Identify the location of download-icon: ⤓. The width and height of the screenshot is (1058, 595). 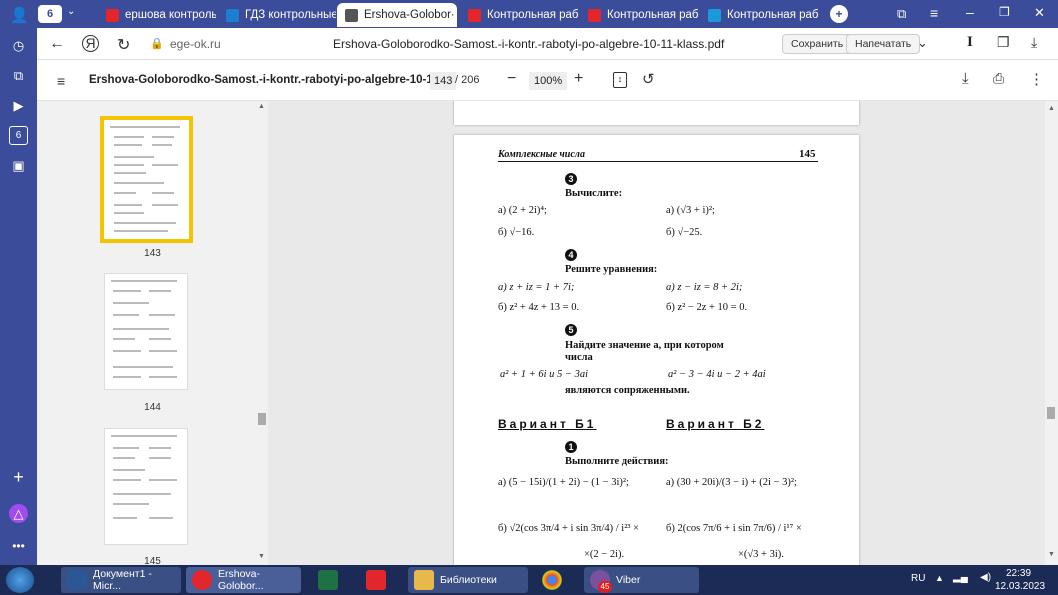
(965, 78).